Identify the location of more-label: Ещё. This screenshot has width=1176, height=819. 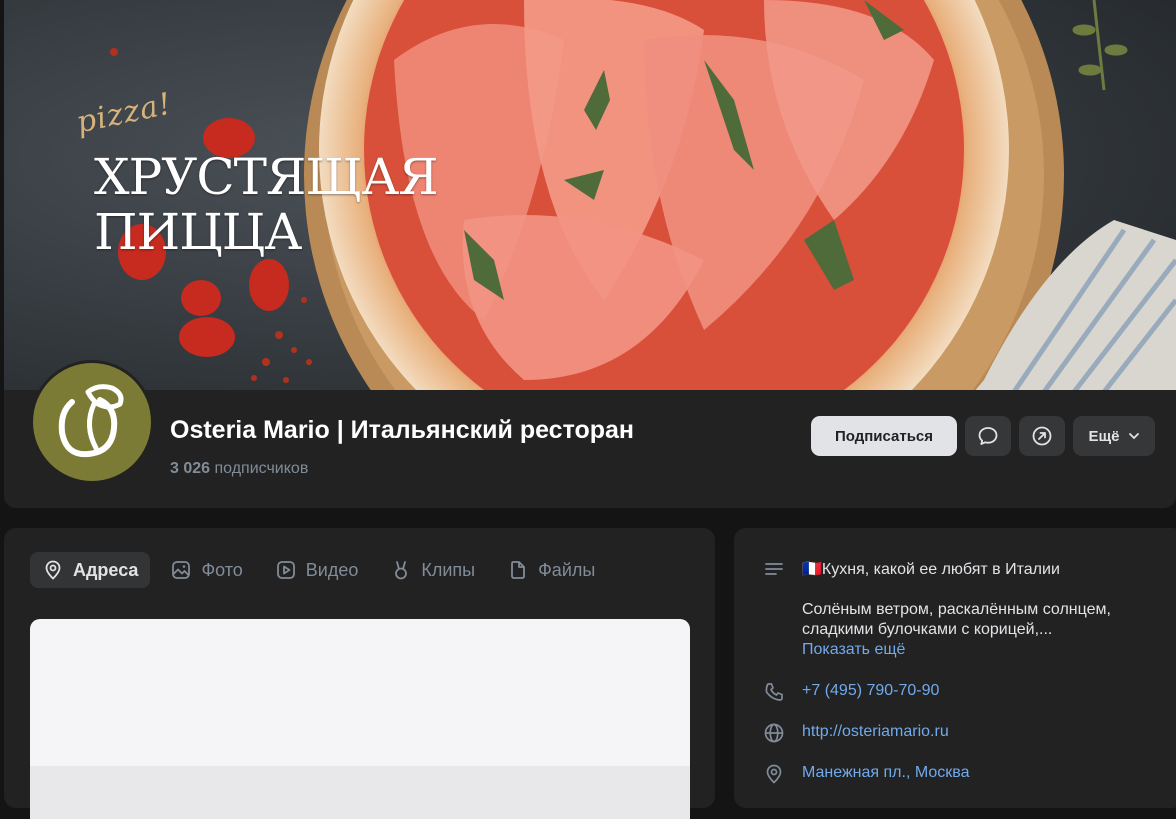
(1104, 436).